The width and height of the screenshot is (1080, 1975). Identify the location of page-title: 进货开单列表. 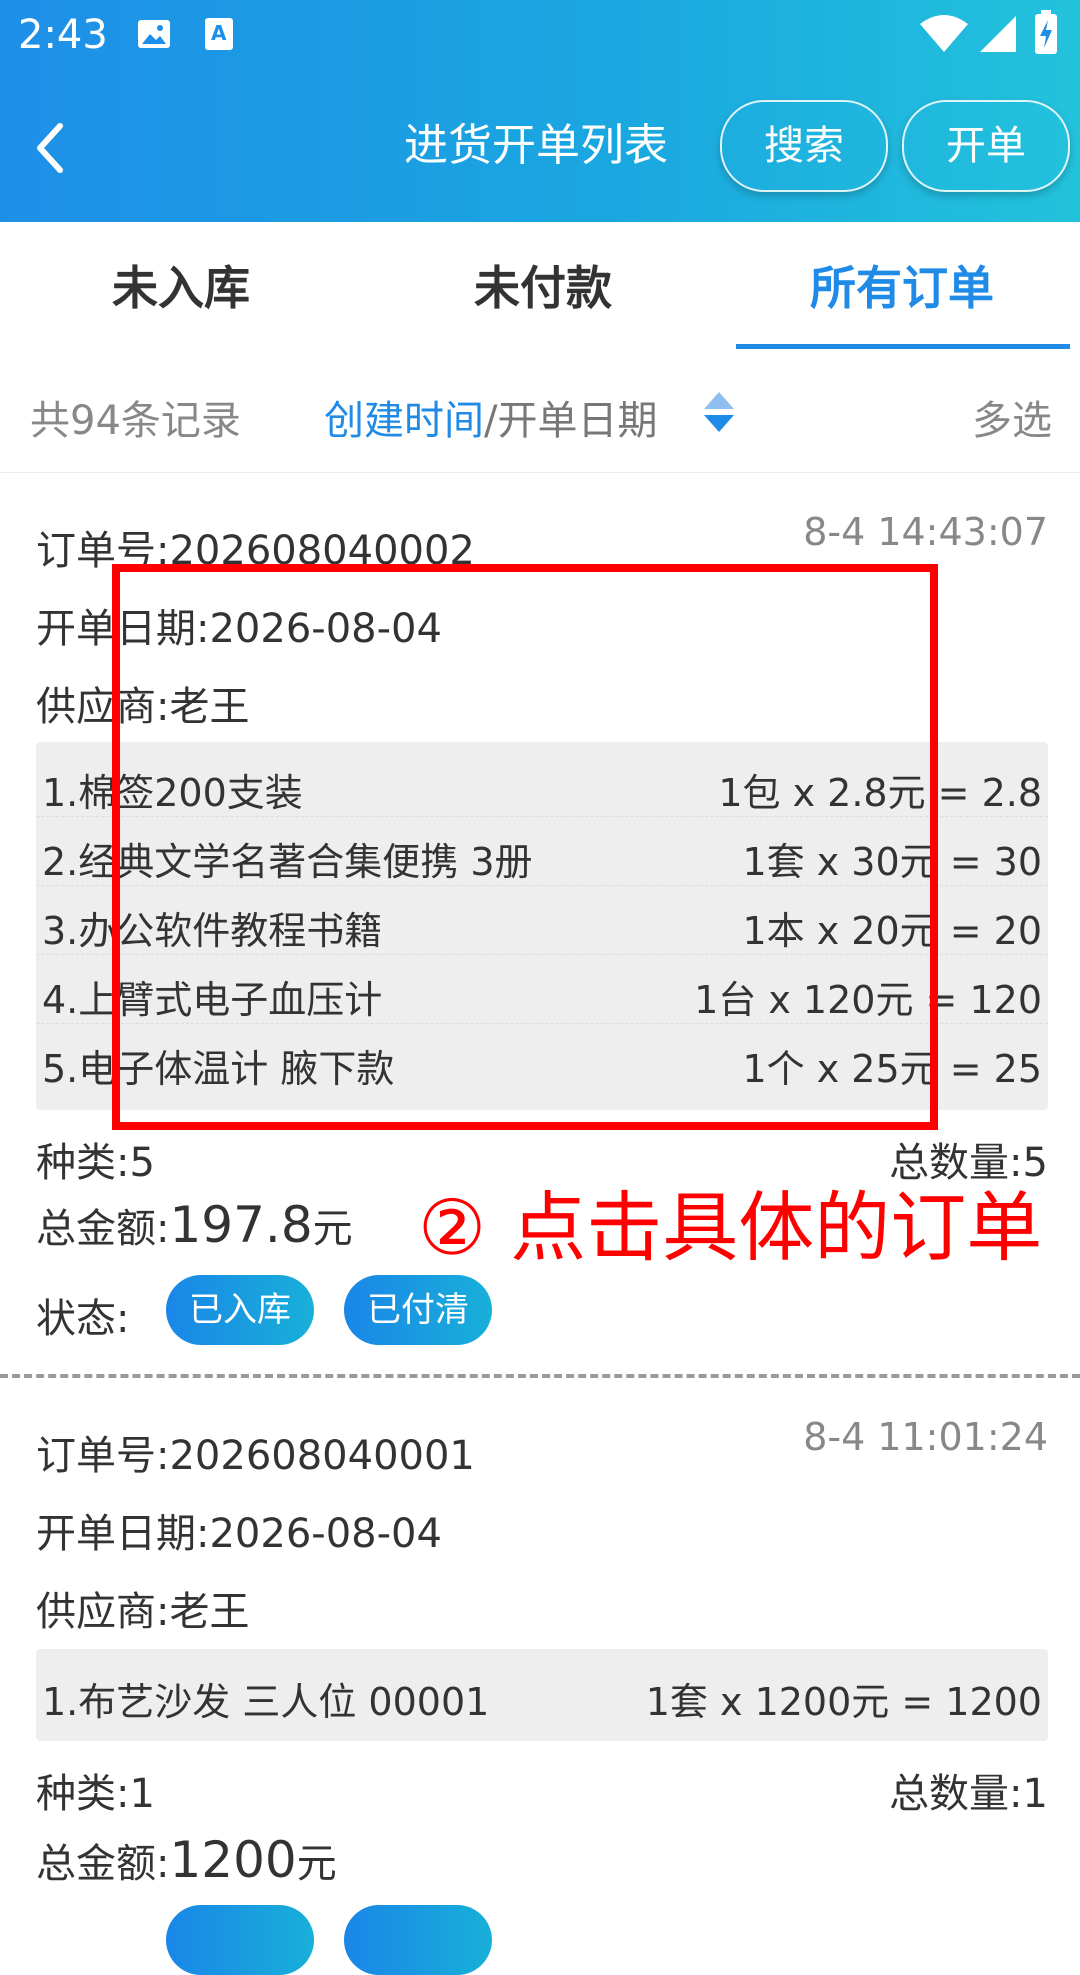
(536, 145).